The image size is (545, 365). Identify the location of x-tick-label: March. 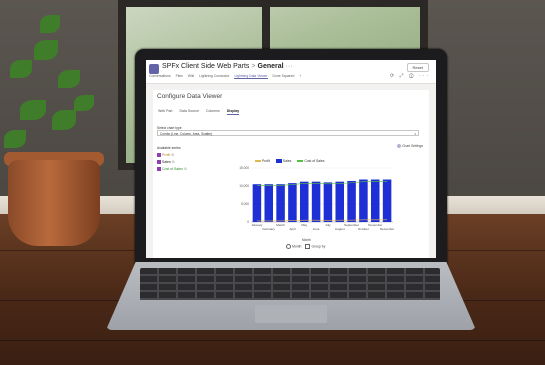
(280, 225).